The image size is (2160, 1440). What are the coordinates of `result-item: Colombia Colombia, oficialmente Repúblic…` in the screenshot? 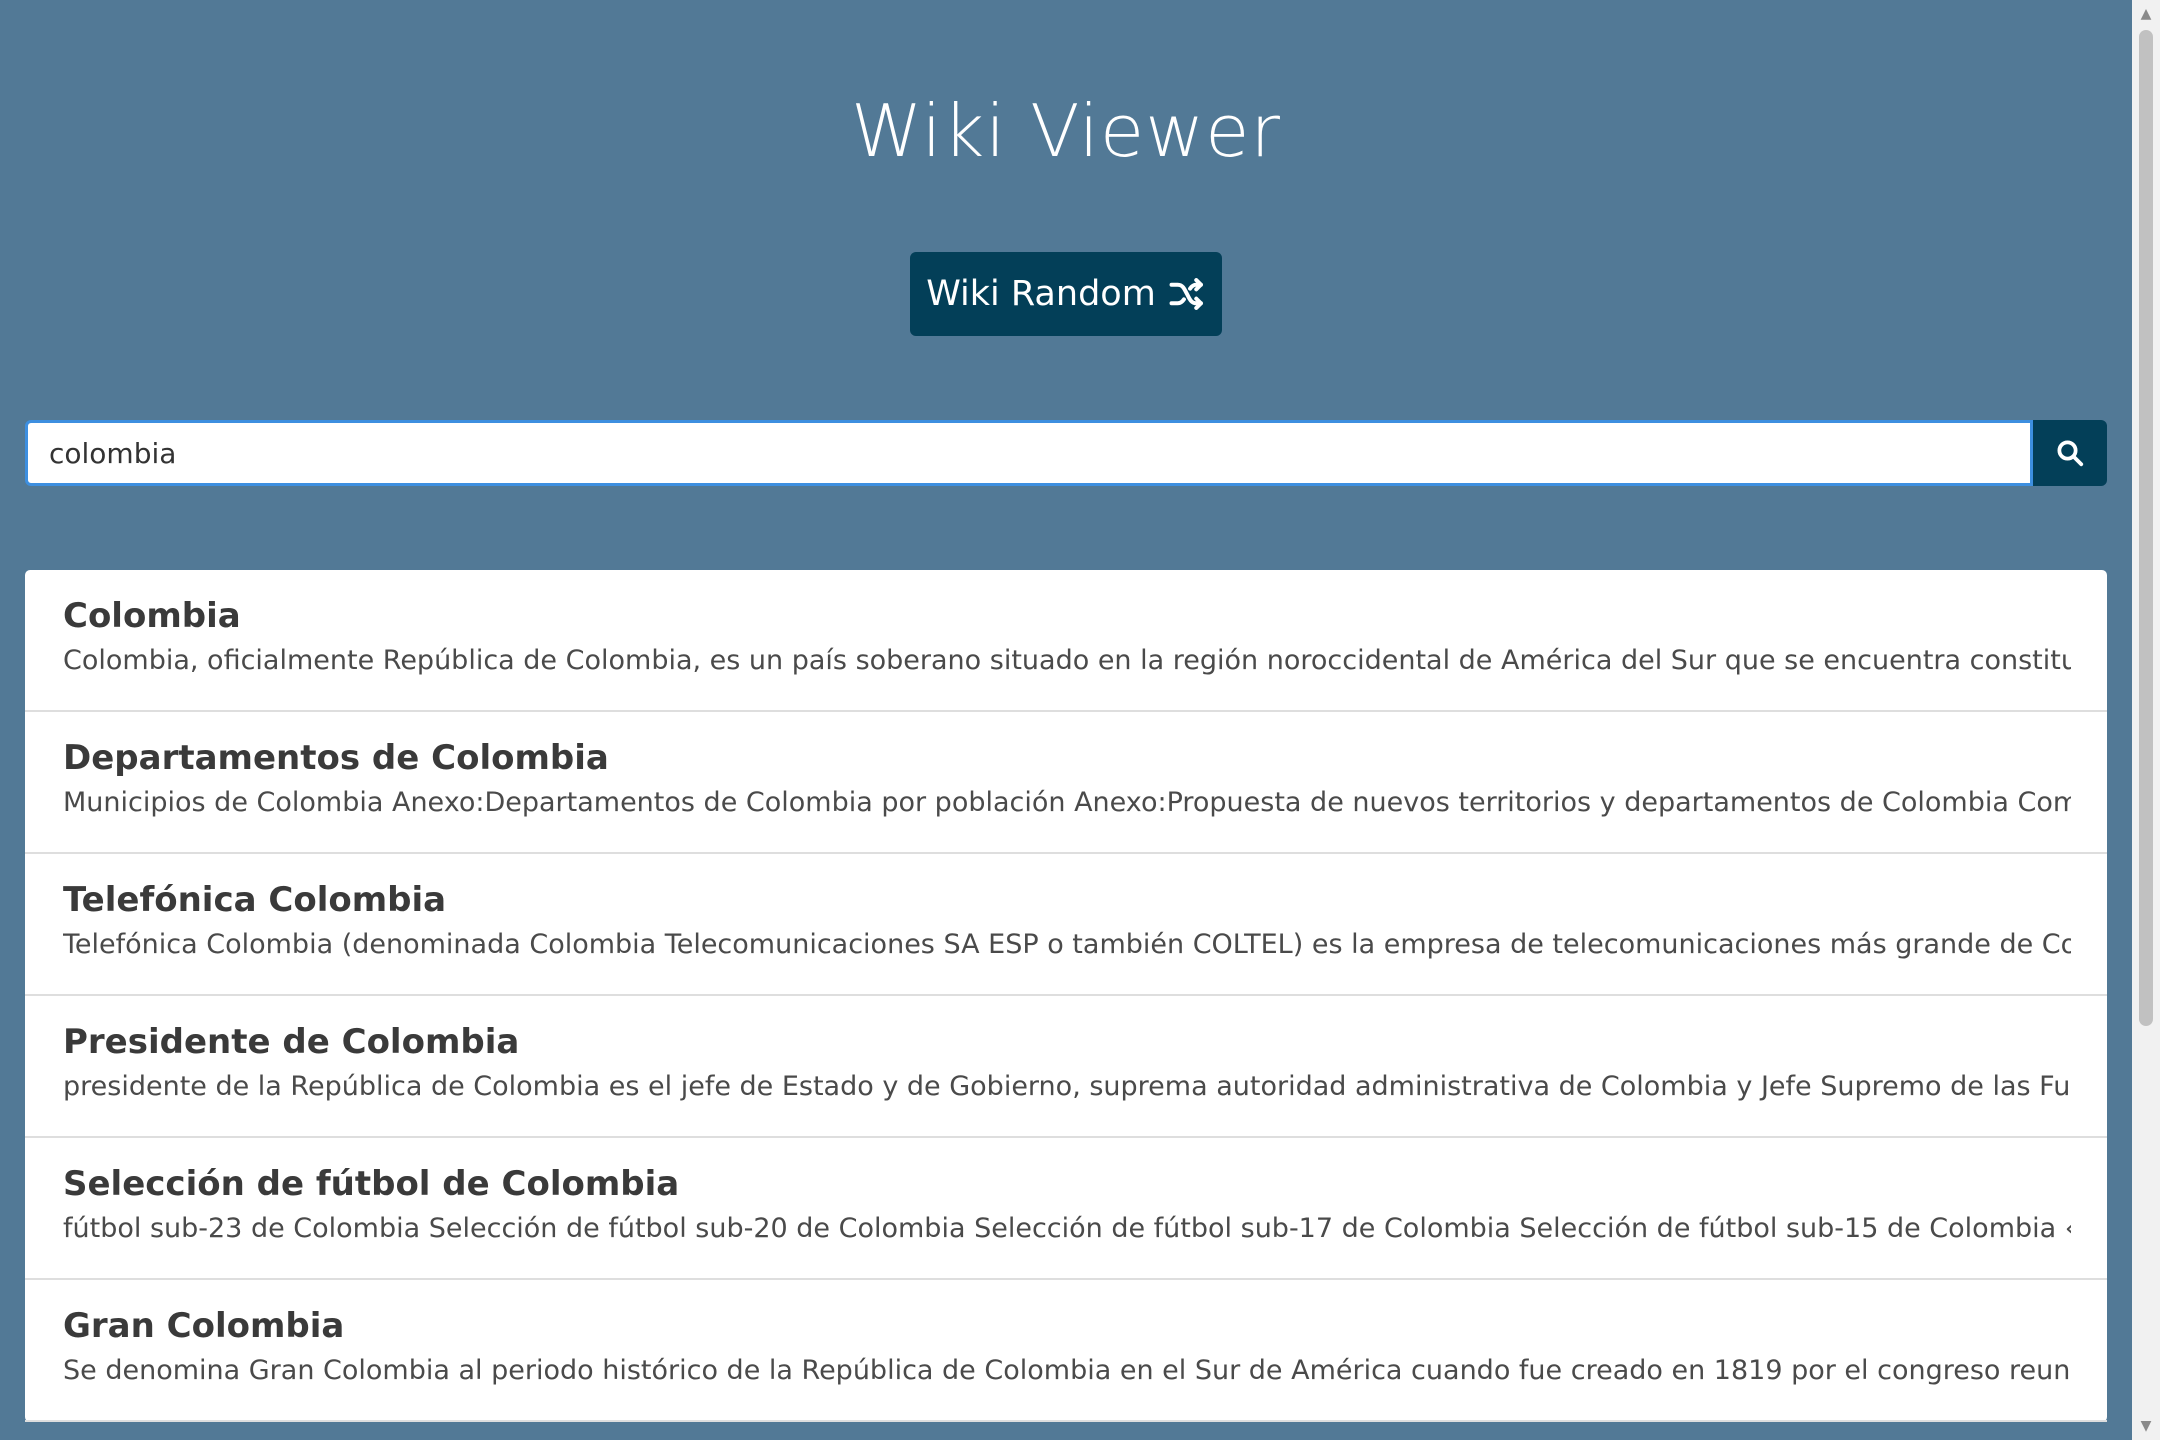 It's located at (1066, 641).